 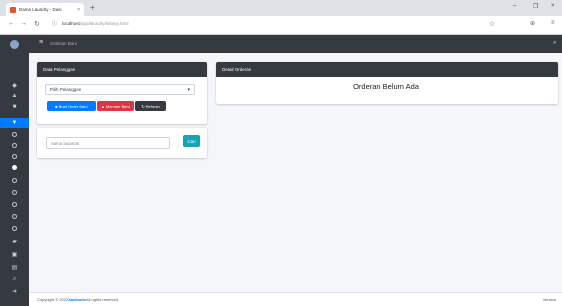 What do you see at coordinates (40, 9) in the screenshot?
I see `tab-title: Dama Laundry - Dasi` at bounding box center [40, 9].